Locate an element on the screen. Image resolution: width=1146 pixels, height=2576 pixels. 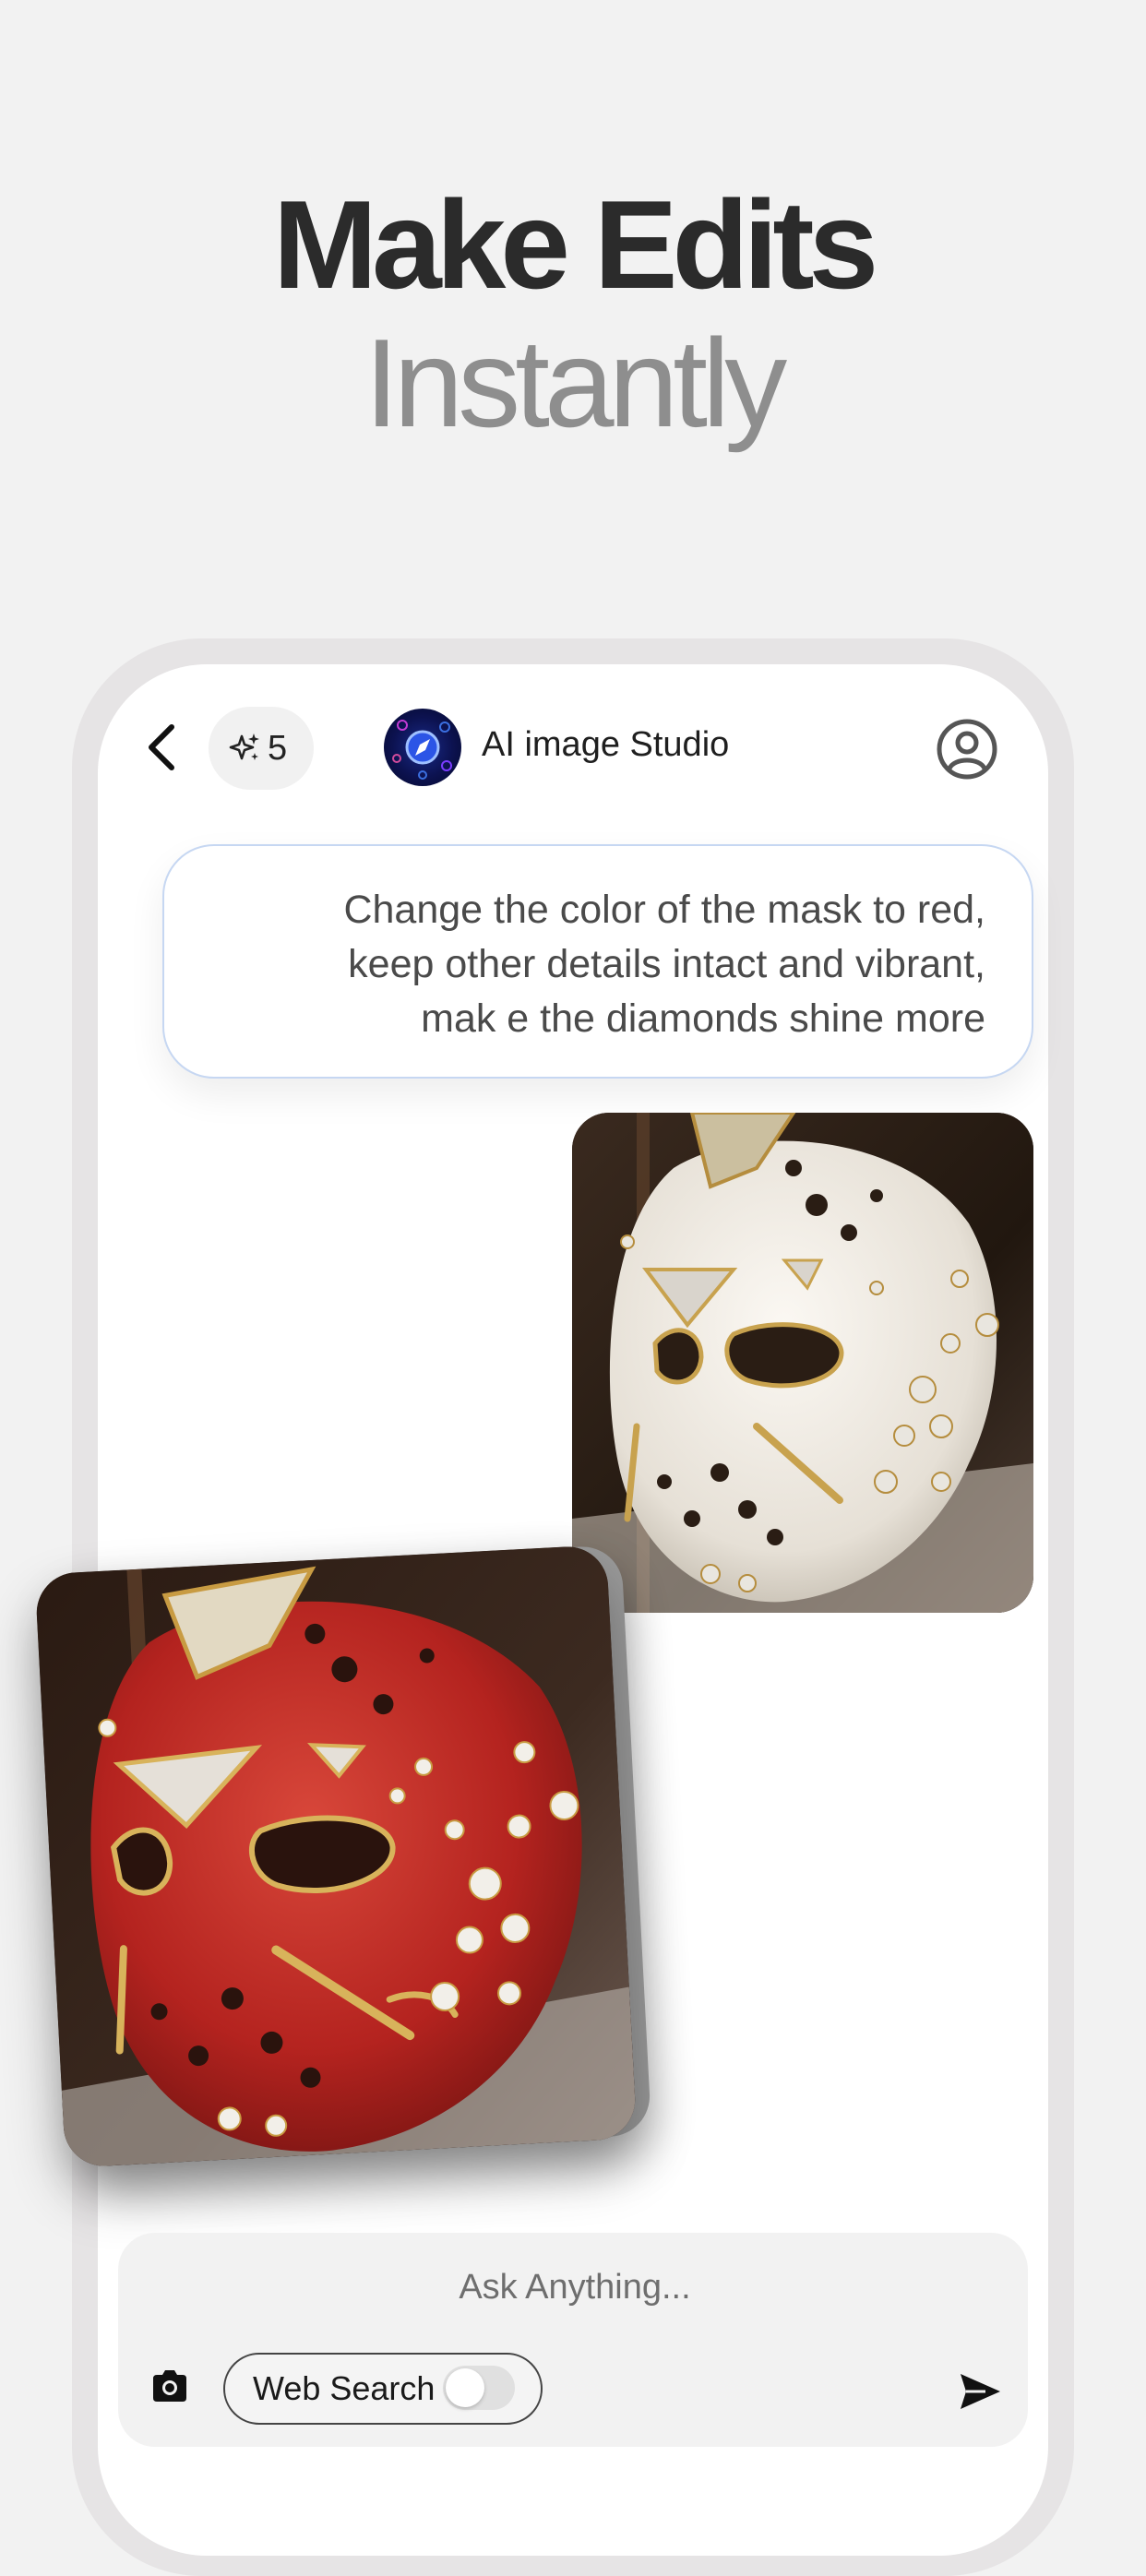
credits-count: 5 is located at coordinates (278, 749).